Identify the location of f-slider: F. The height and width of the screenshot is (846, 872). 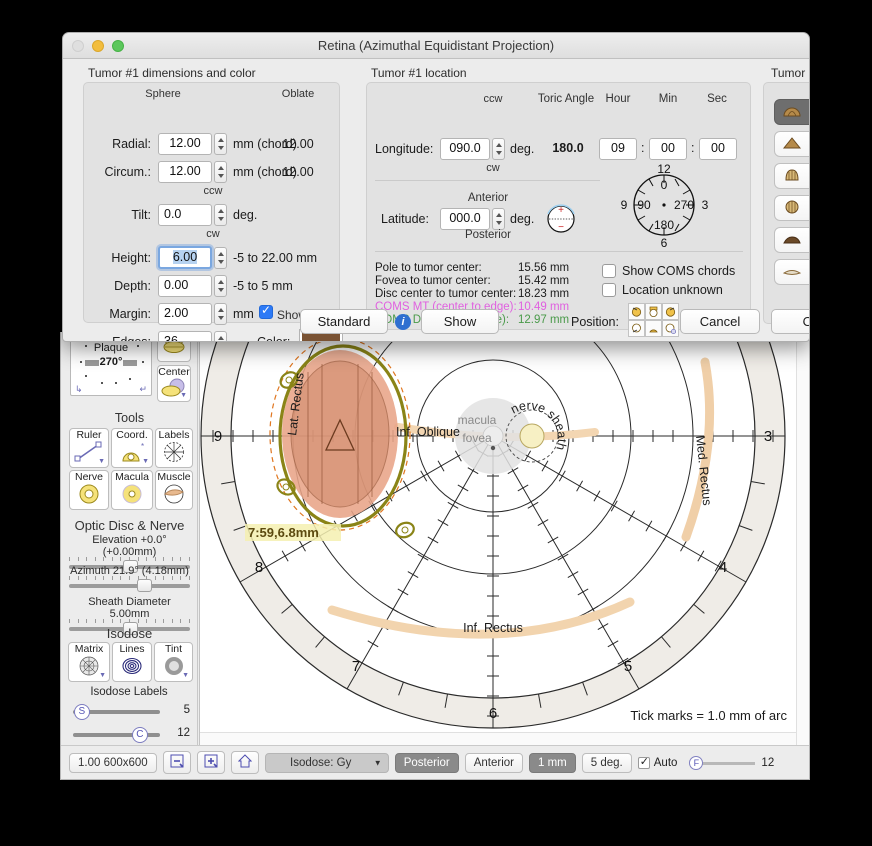
(719, 762).